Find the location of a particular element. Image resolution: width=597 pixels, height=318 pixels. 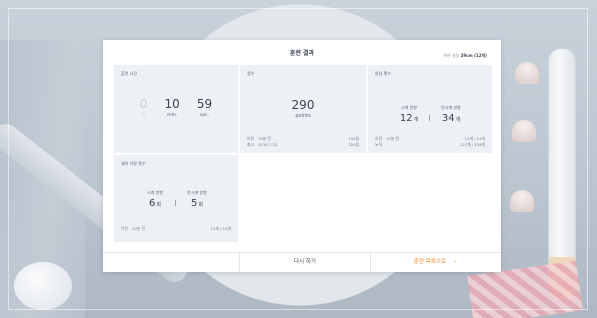

seconds-value: 59 is located at coordinates (204, 104).